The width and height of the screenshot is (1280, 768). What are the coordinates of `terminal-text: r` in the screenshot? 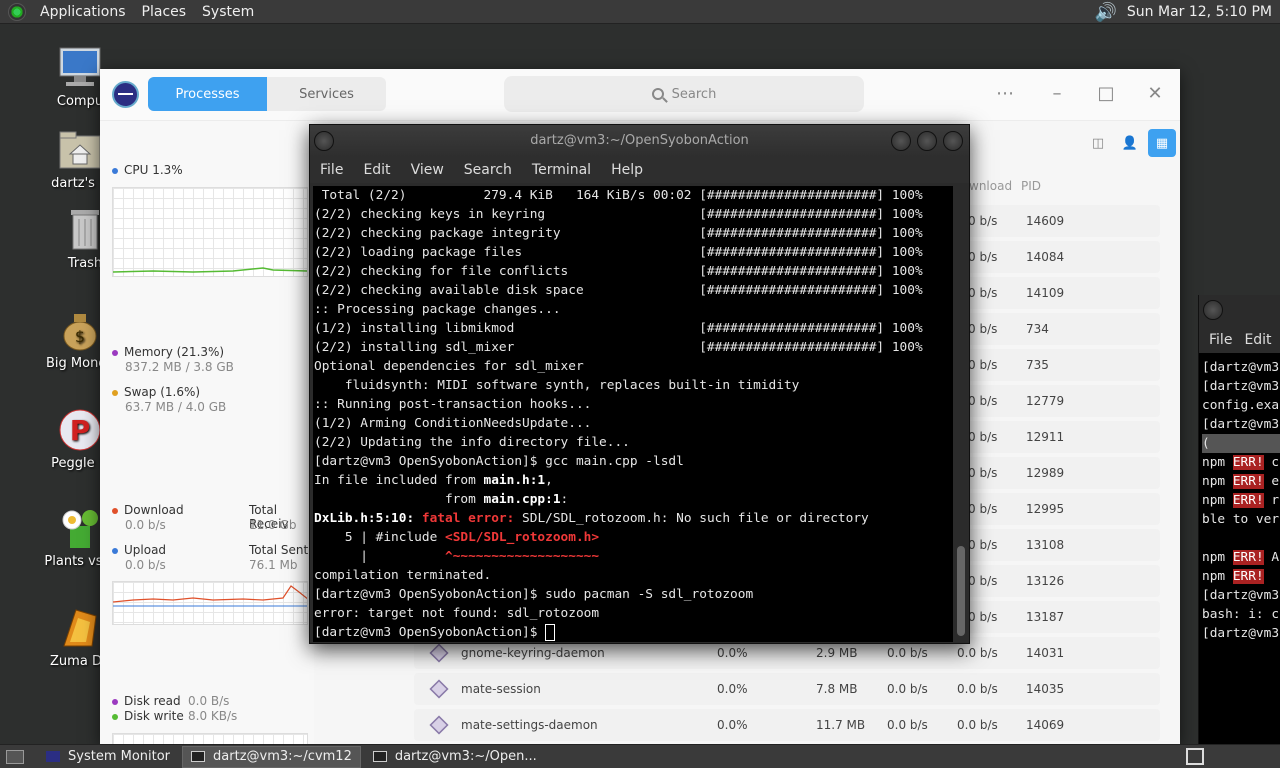 It's located at (1271, 500).